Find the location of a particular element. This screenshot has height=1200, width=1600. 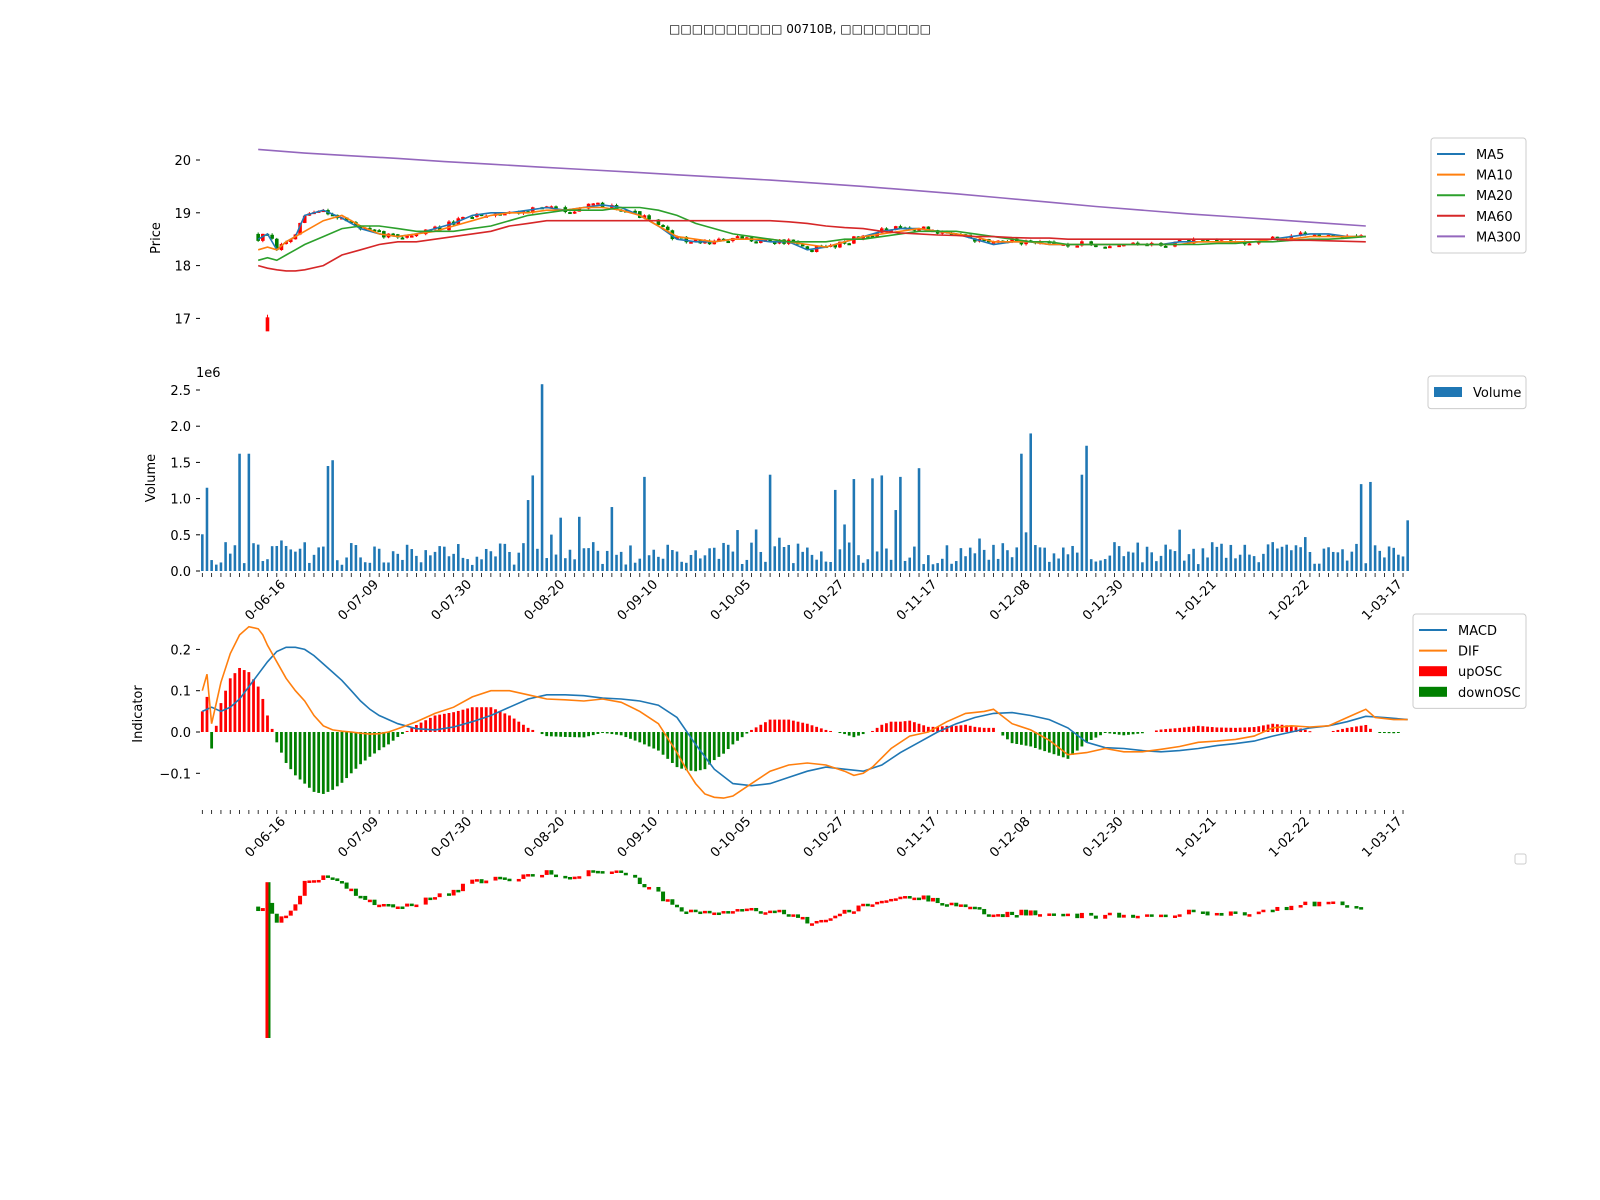

y-tick-label: −0.1 is located at coordinates (175, 774).